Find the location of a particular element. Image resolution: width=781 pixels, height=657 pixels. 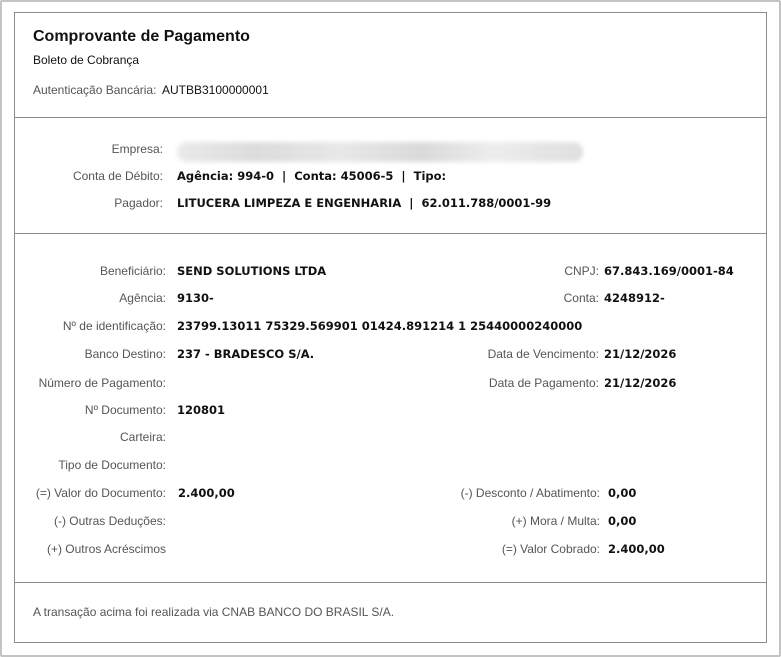

valor-documento-label: (=) Valor do Documento: is located at coordinates (100, 493).